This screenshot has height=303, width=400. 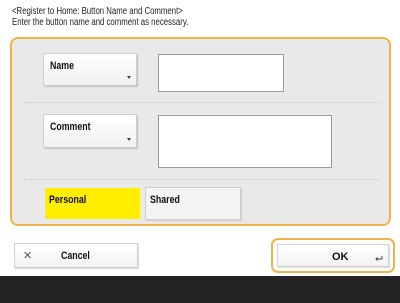 What do you see at coordinates (245, 141) in the screenshot?
I see `comment-field` at bounding box center [245, 141].